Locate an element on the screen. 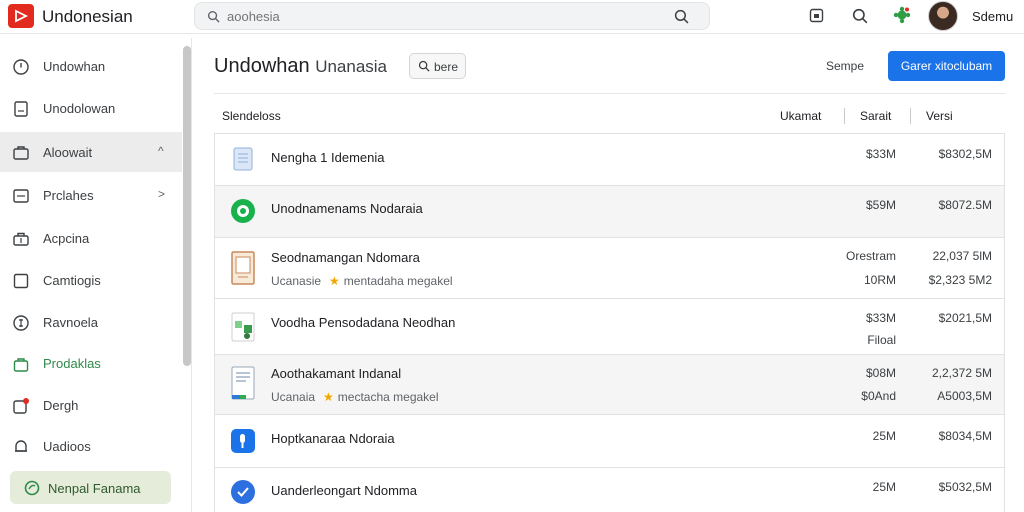  search-submit-icon is located at coordinates (681, 16).